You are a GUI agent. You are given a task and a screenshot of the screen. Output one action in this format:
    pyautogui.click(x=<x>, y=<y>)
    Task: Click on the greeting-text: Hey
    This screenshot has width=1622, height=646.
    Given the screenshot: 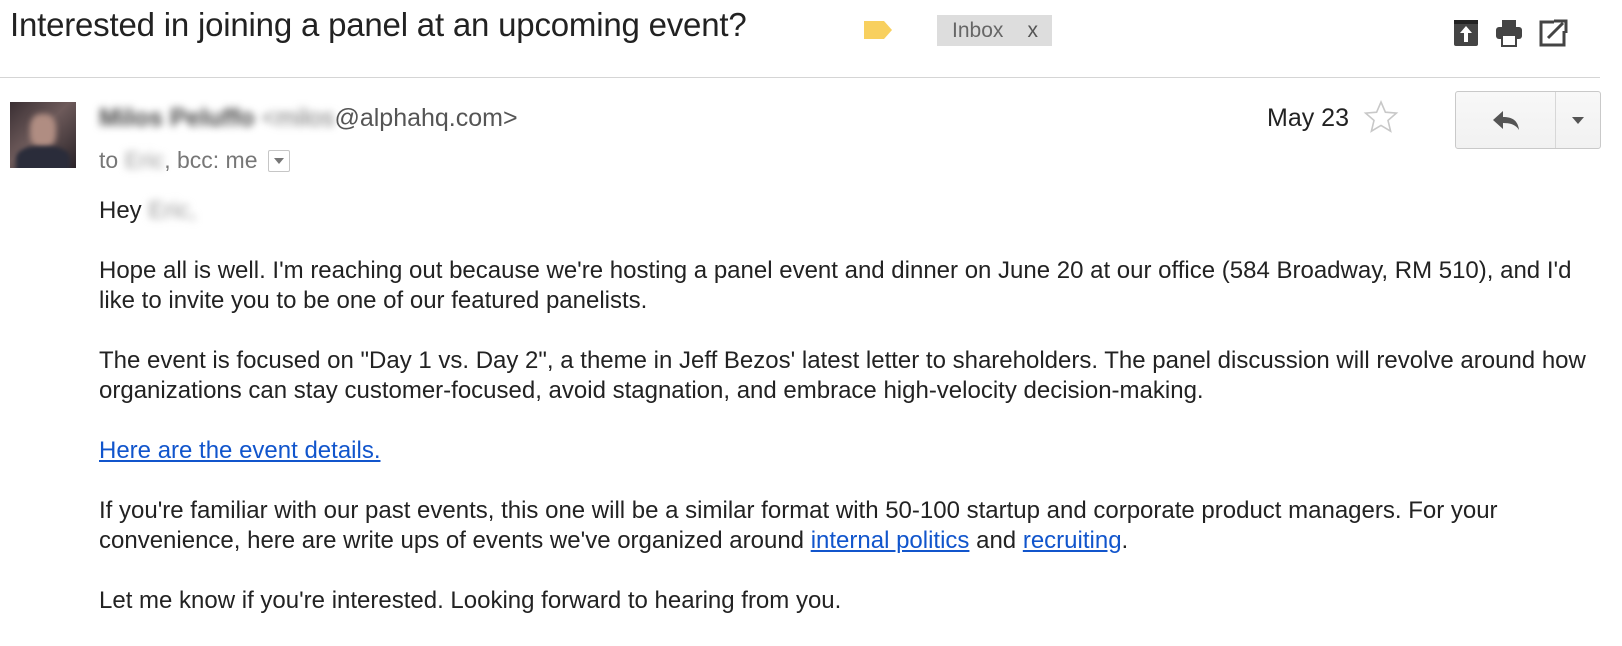 What is the action you would take?
    pyautogui.click(x=120, y=210)
    